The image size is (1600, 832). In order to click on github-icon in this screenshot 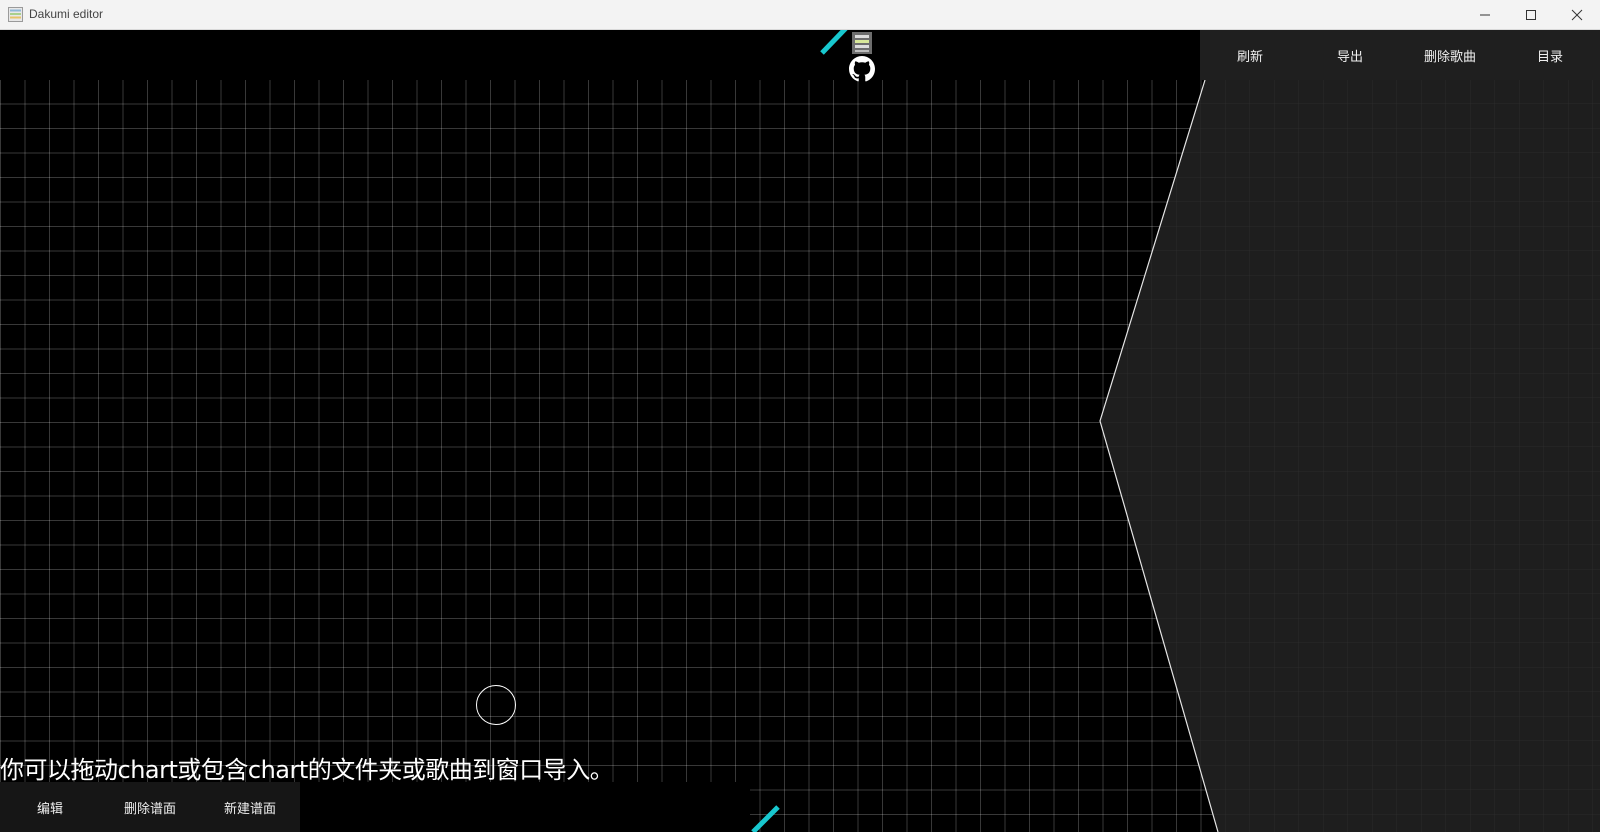, I will do `click(862, 69)`.